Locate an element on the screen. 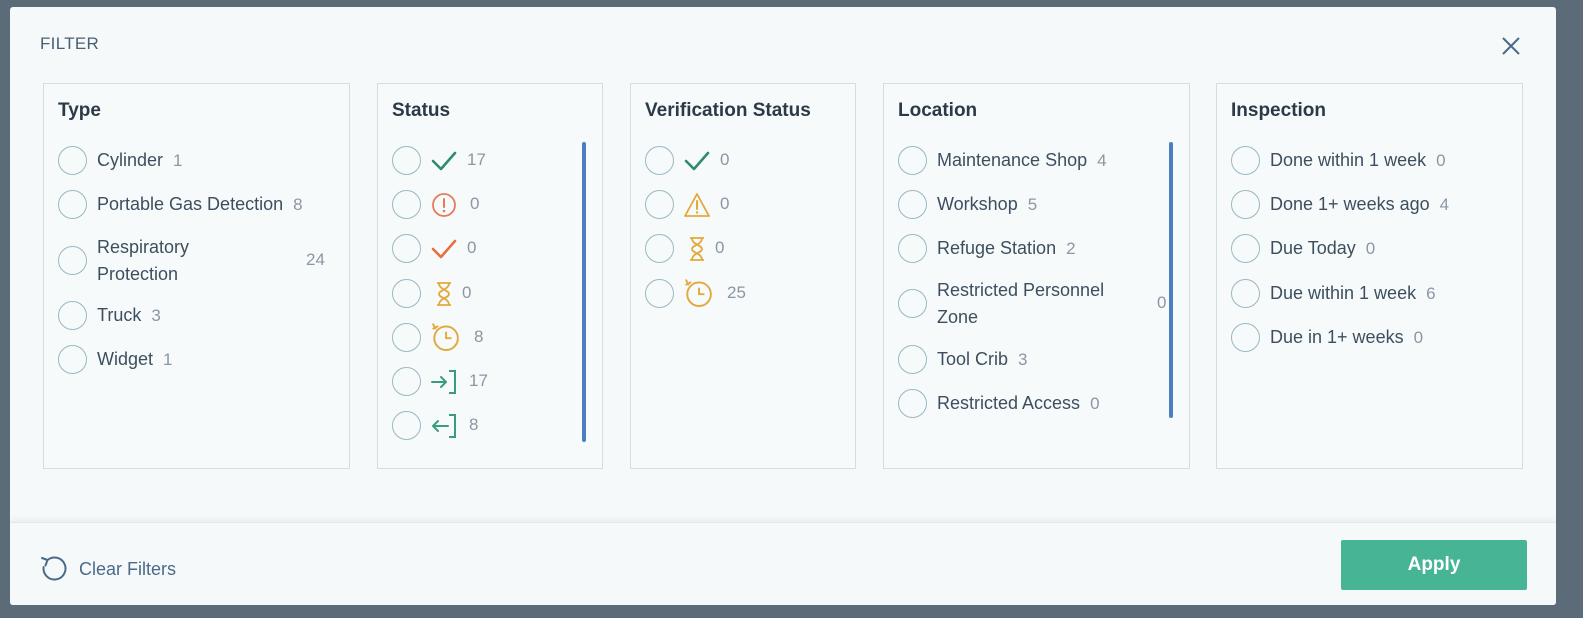 Image resolution: width=1583 pixels, height=618 pixels. panel-title: Inspection is located at coordinates (1279, 110).